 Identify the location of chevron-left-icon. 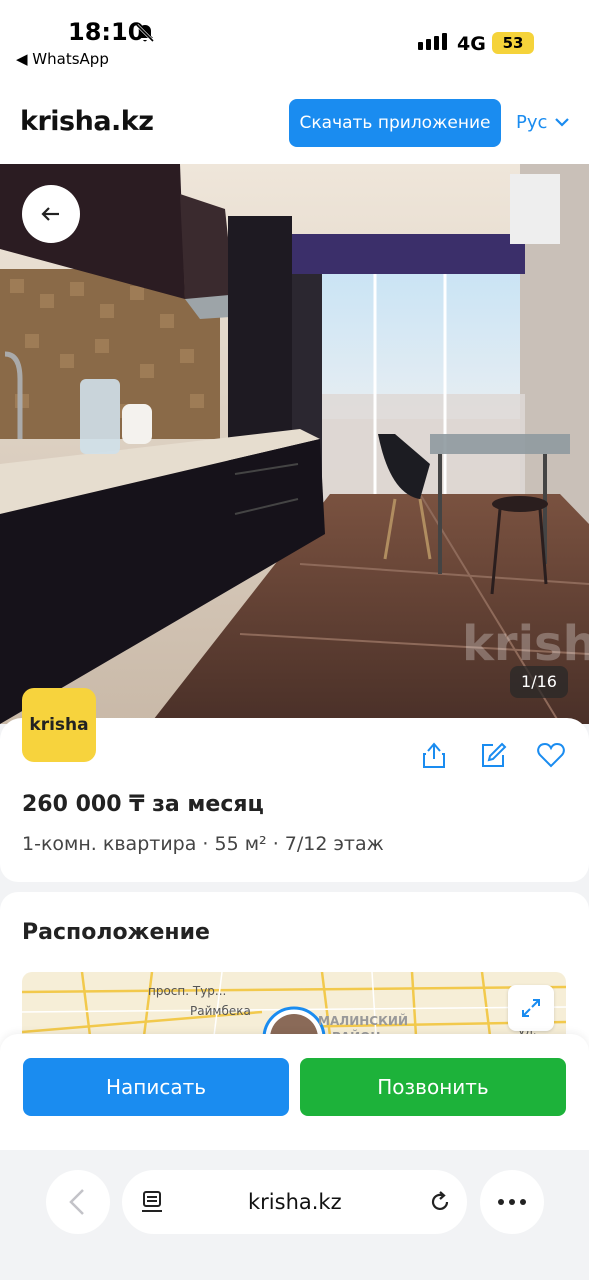
(76, 1202).